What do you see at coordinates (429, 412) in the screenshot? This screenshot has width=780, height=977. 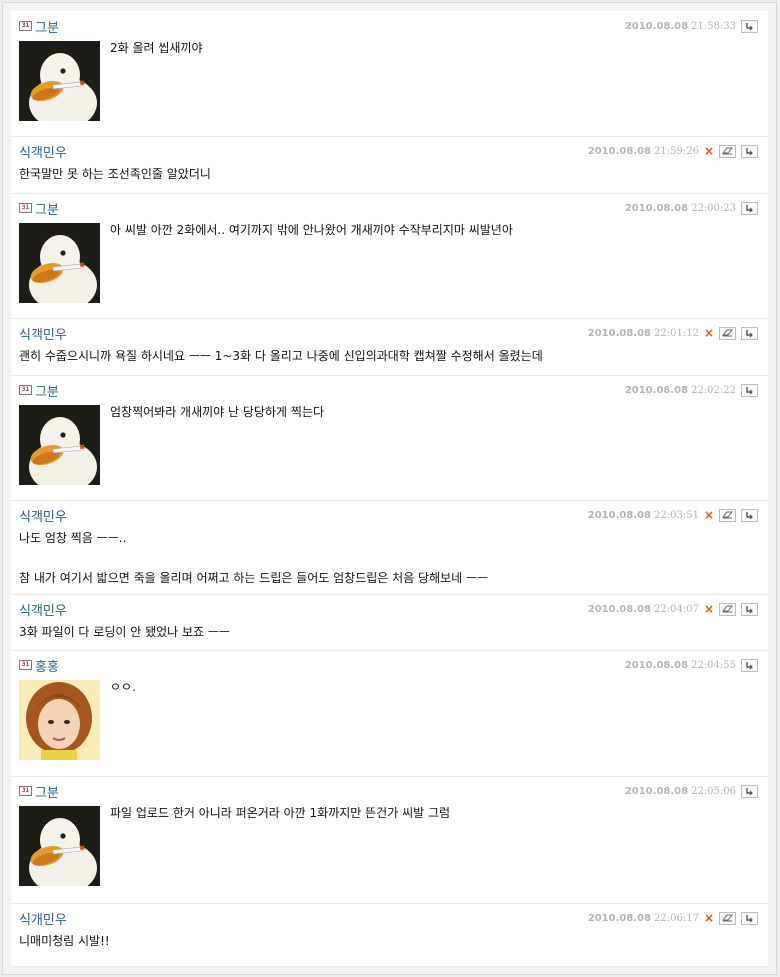 I see `comment-text: 엄창찍어봐라 개새끼야 난 당당하게 찍는다` at bounding box center [429, 412].